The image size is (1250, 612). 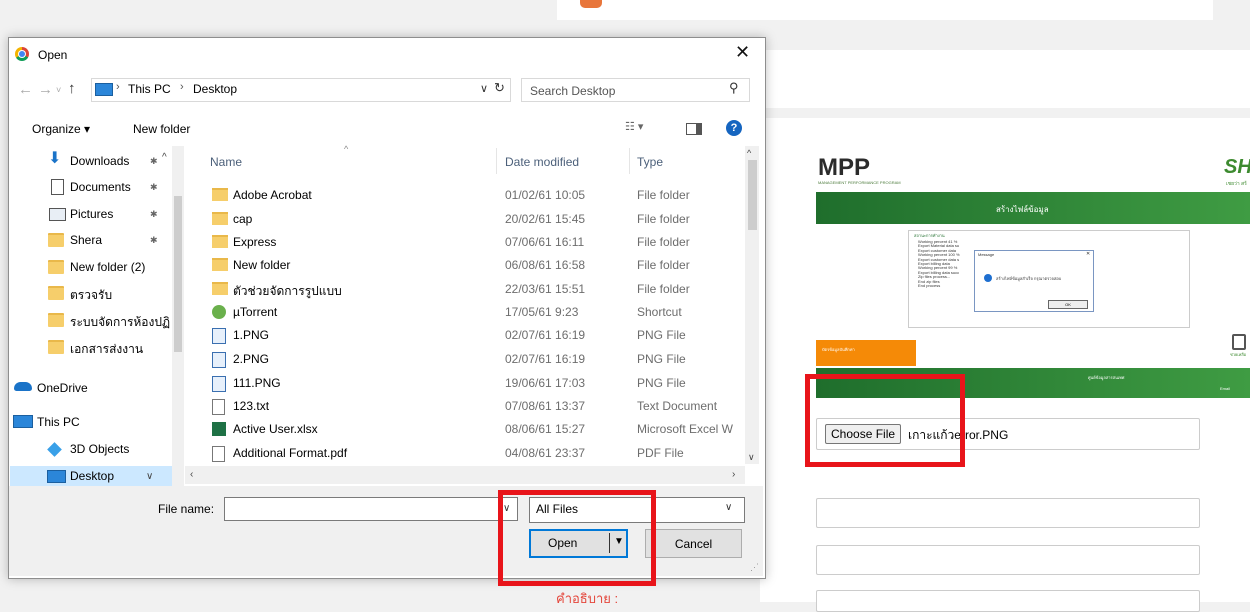 I want to click on horizontal-scrollbar, so click(x=465, y=475).